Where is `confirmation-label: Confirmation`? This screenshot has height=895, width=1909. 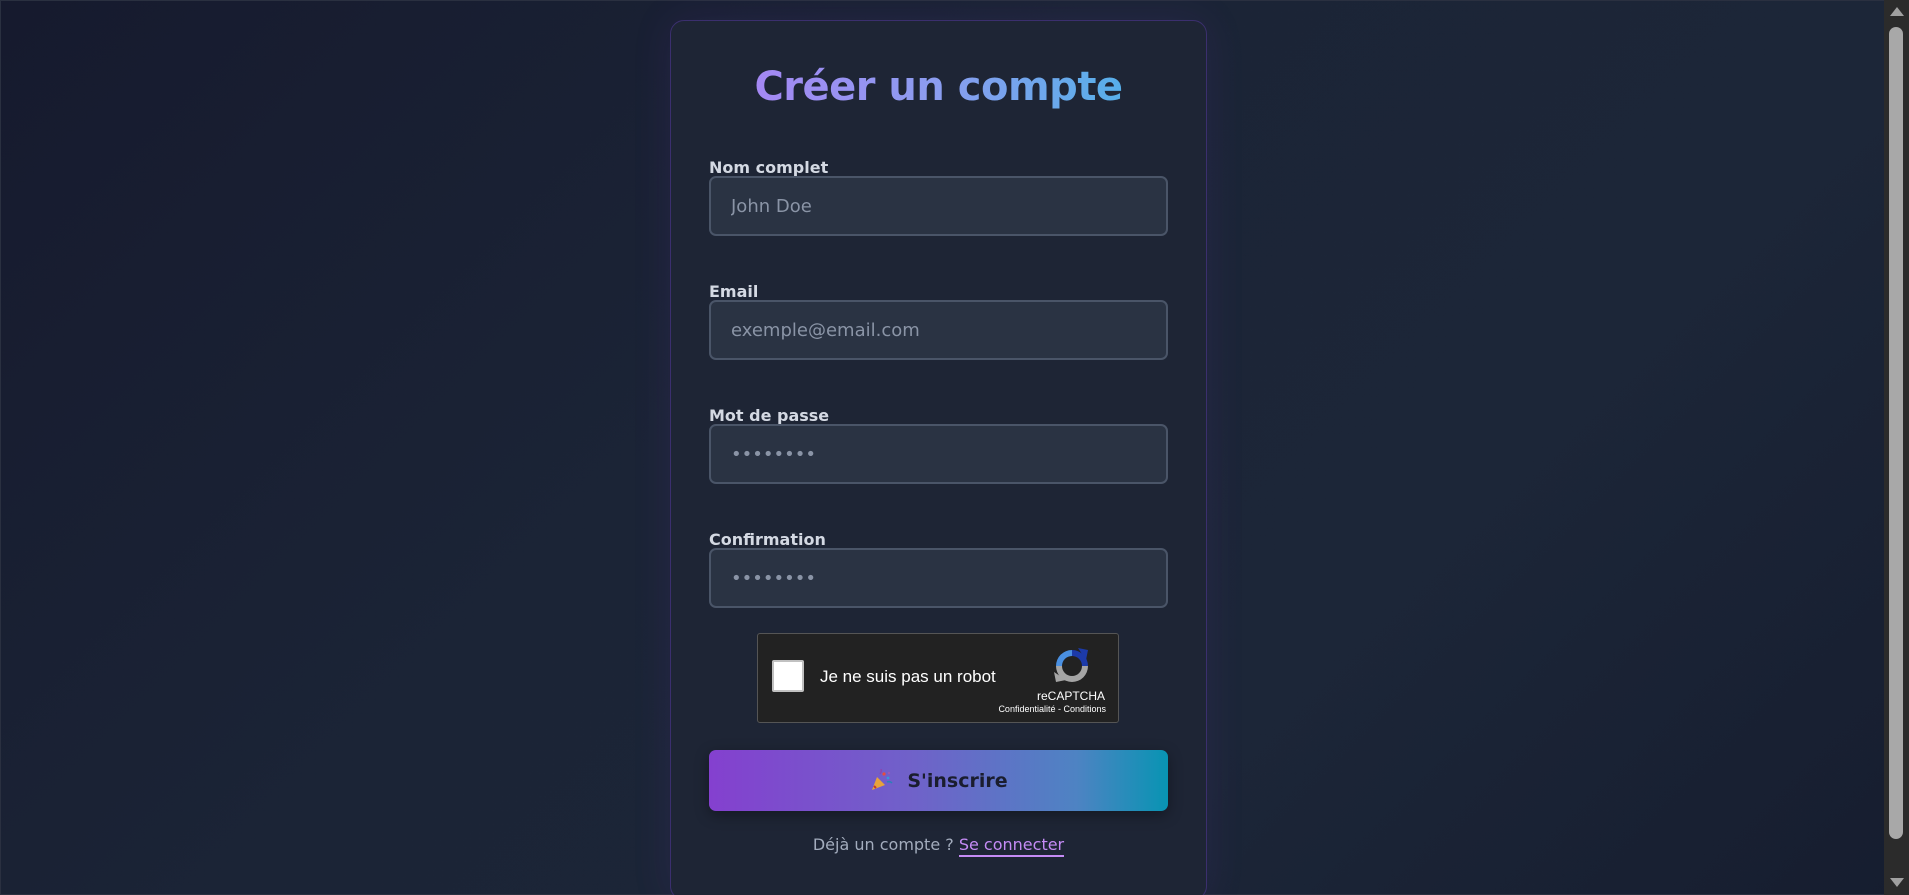 confirmation-label: Confirmation is located at coordinates (767, 539).